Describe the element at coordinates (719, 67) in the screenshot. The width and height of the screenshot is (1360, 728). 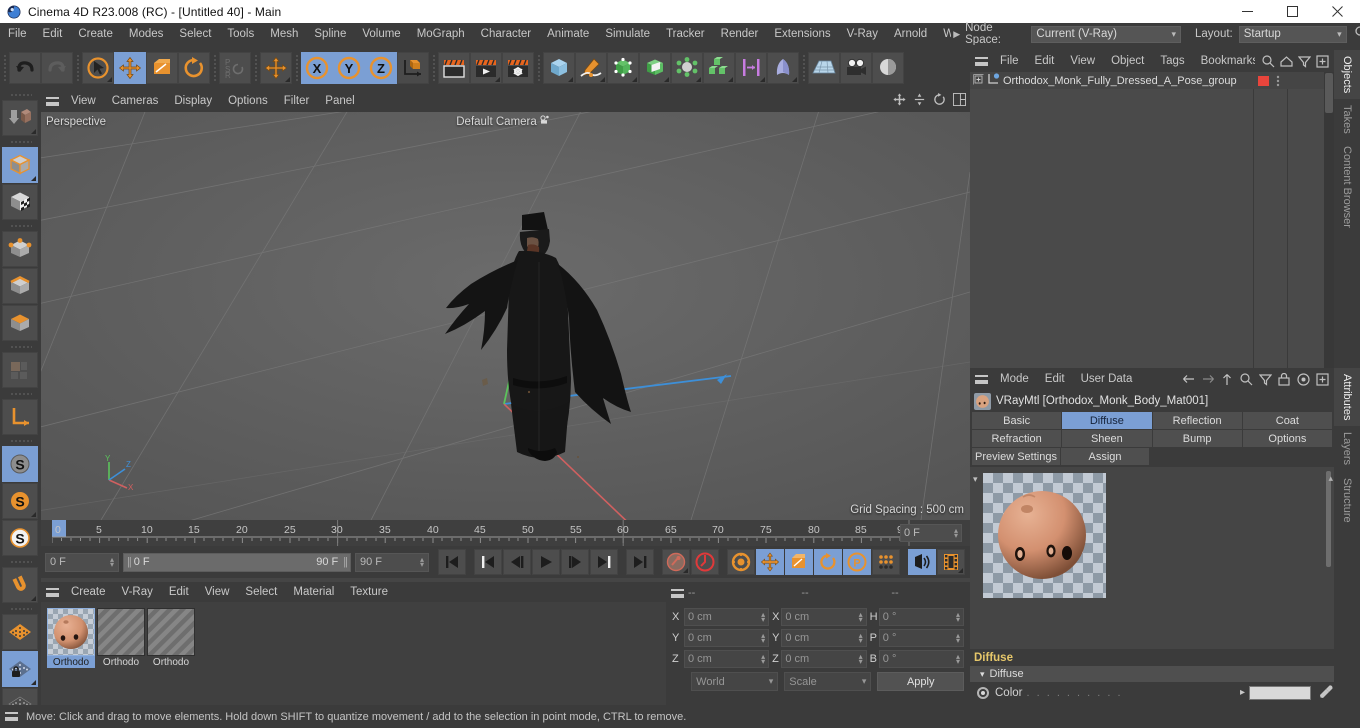
I see `mograph-cloner-button` at that location.